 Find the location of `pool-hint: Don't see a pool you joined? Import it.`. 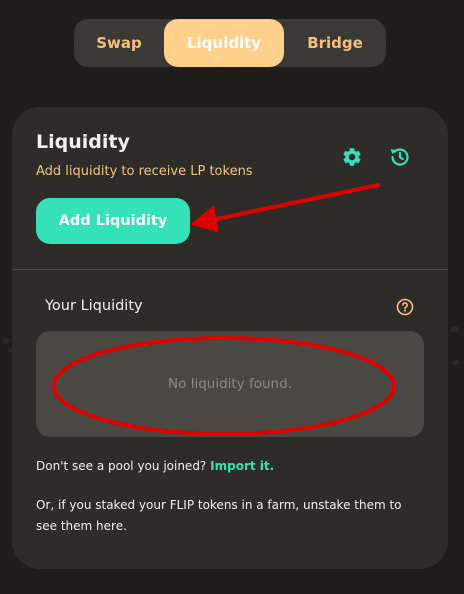

pool-hint: Don't see a pool you joined? Import it. is located at coordinates (155, 466).